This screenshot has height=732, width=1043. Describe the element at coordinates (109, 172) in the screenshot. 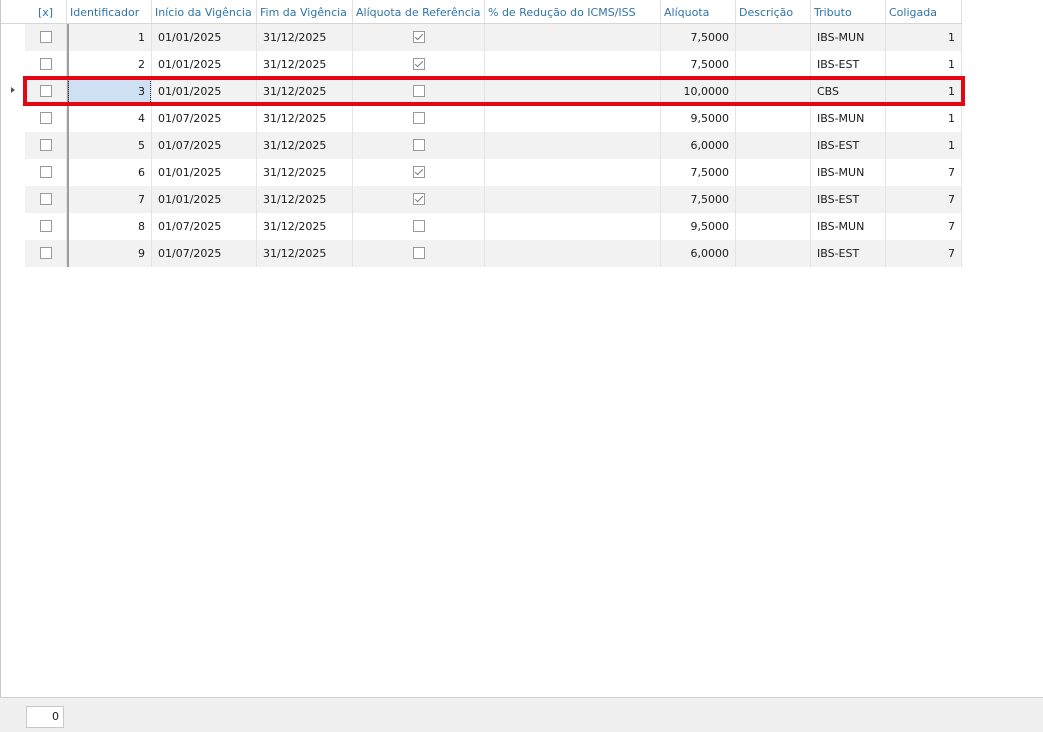

I see `cell-identificador: 6` at that location.